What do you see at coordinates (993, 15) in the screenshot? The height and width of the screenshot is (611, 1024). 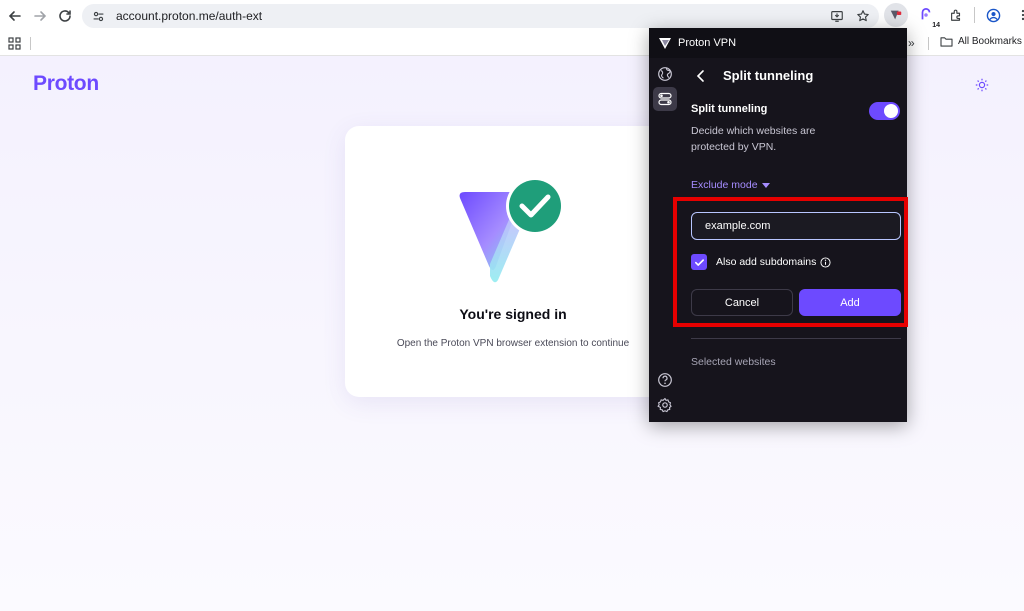 I see `profile-avatar-icon` at bounding box center [993, 15].